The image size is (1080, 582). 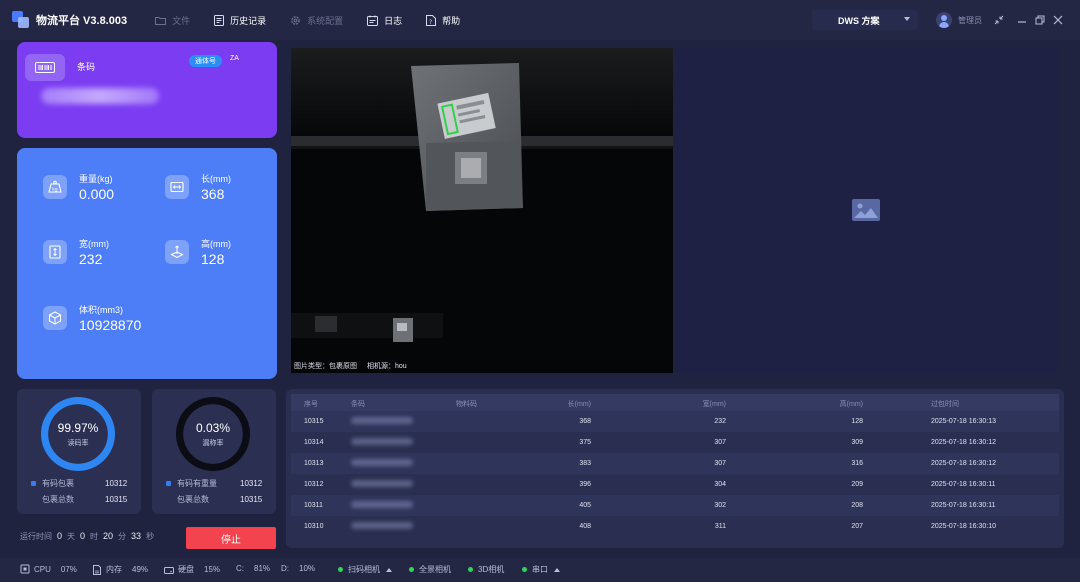 What do you see at coordinates (387, 366) in the screenshot?
I see `camera-source-caption: 相机源：hou` at bounding box center [387, 366].